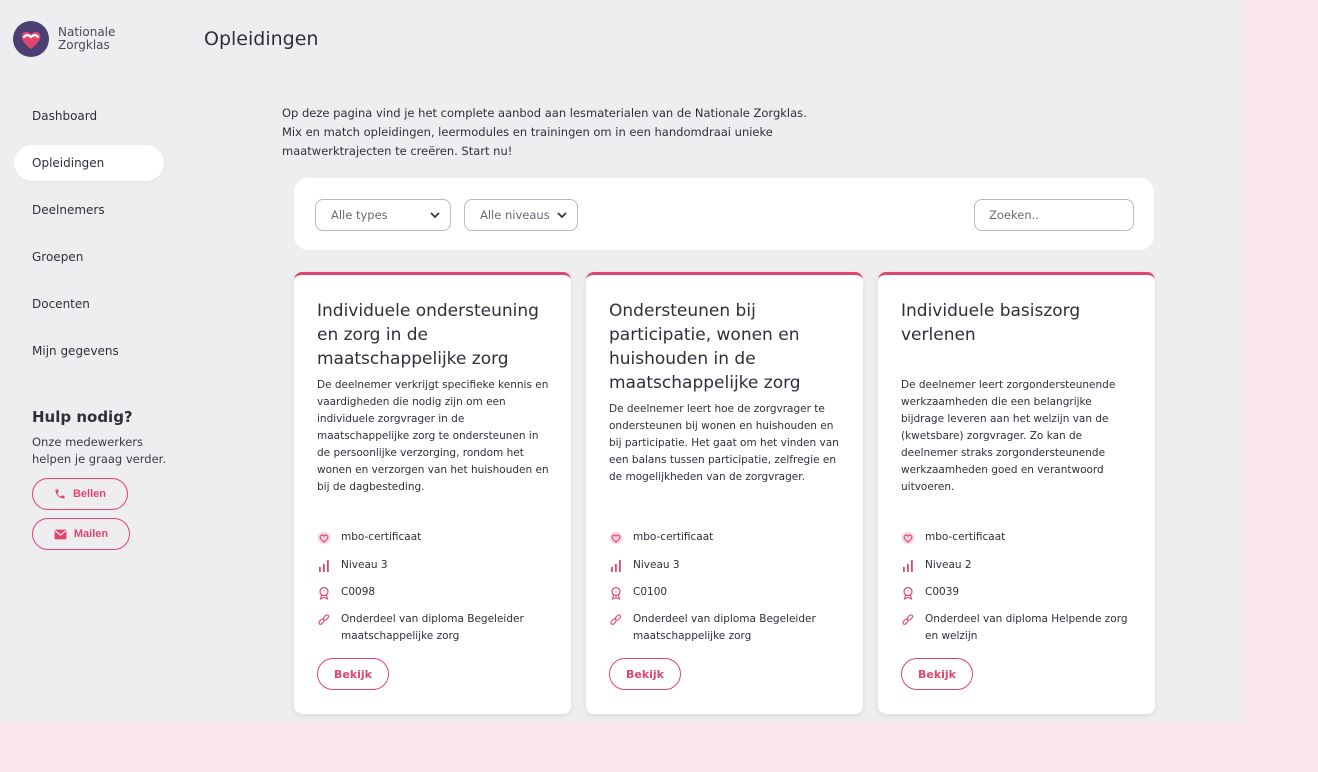 This screenshot has width=1318, height=772. I want to click on mail-button-label: Mailen, so click(91, 534).